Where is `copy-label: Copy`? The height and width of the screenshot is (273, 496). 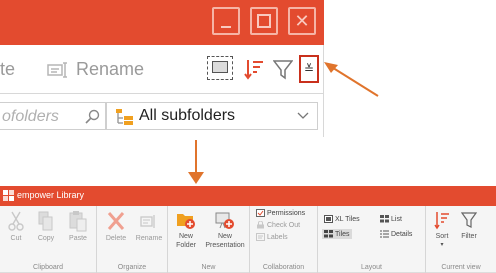
copy-label: Copy is located at coordinates (46, 238).